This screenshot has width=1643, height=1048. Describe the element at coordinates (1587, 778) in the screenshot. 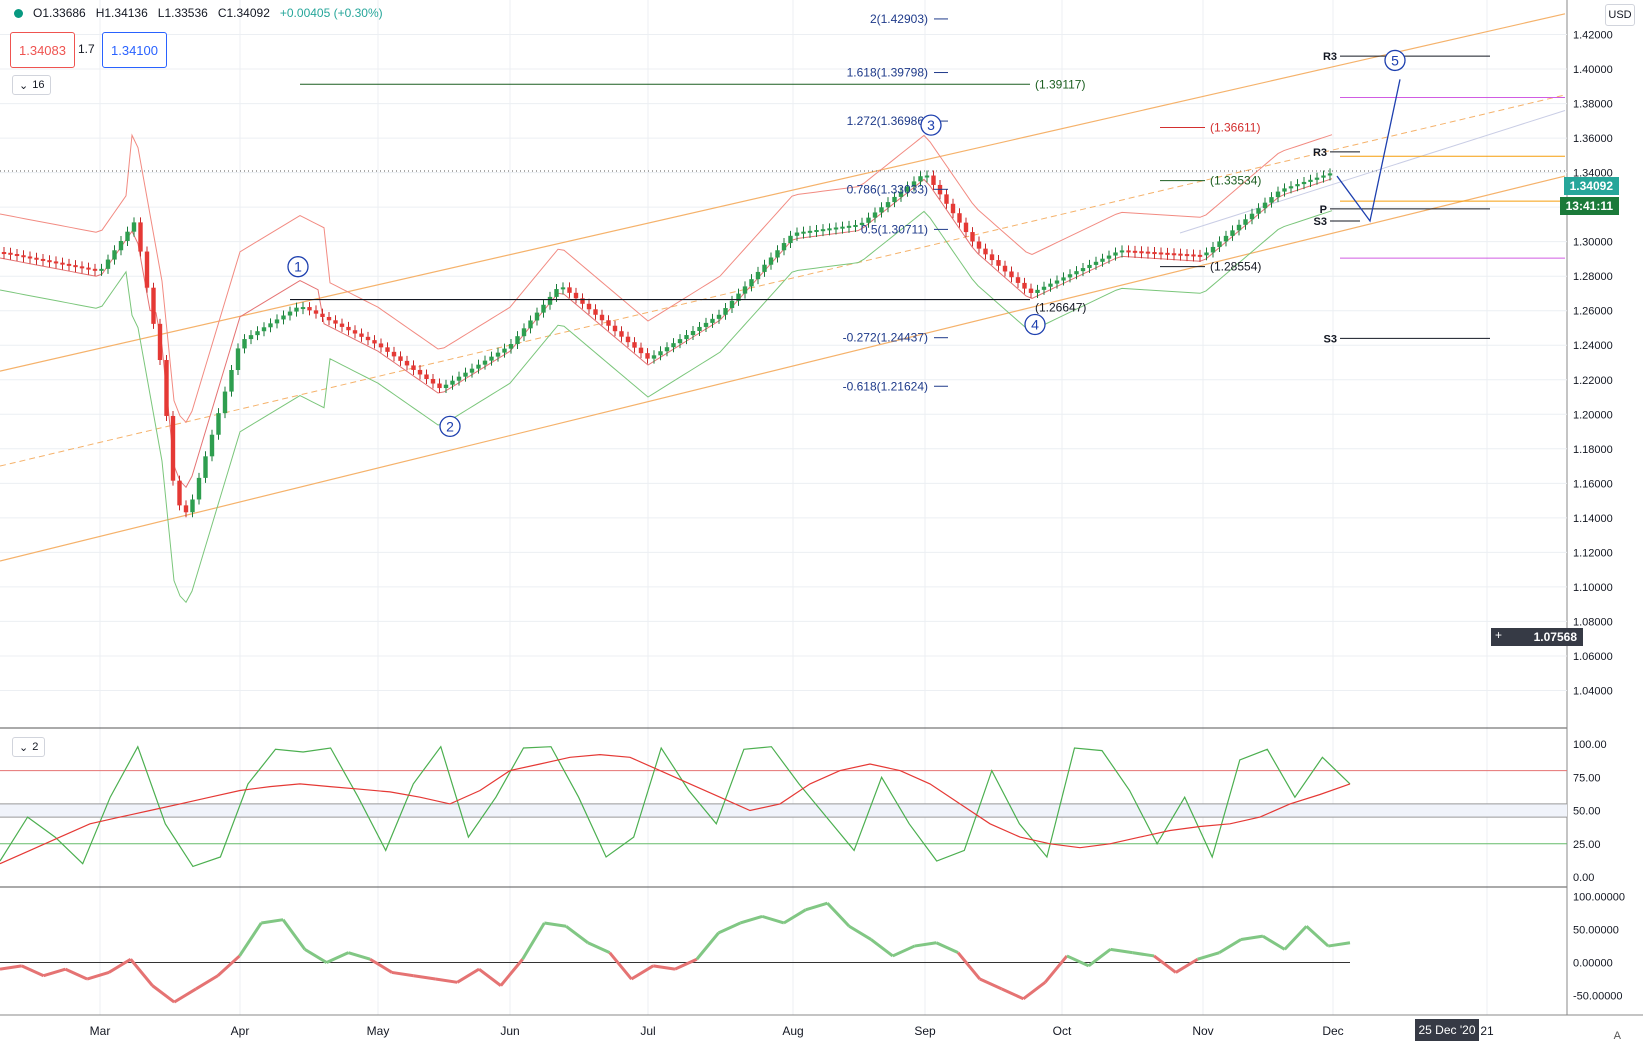

I see `osc-y-tick-label: 75.00` at that location.